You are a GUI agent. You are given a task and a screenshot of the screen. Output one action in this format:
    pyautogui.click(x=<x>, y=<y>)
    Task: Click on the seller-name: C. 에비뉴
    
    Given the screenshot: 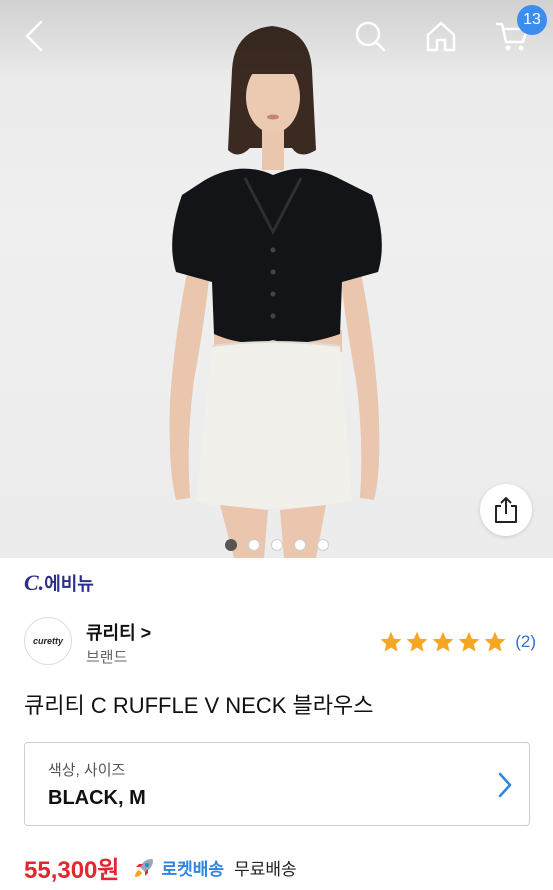 What is the action you would take?
    pyautogui.click(x=59, y=583)
    